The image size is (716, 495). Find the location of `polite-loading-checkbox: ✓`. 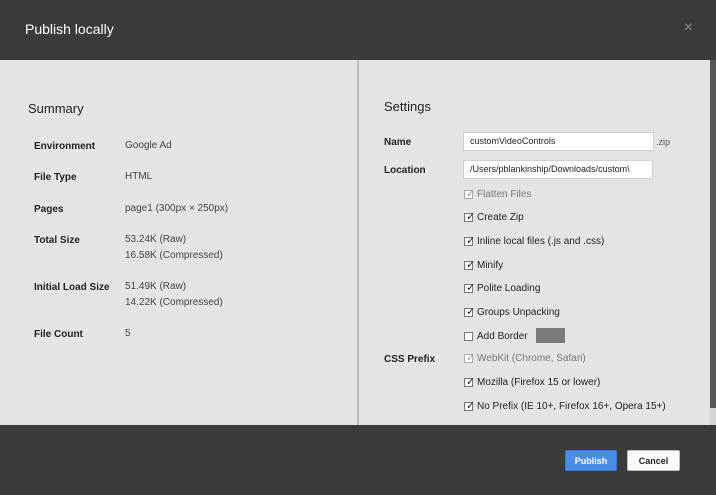

polite-loading-checkbox: ✓ is located at coordinates (470, 288).